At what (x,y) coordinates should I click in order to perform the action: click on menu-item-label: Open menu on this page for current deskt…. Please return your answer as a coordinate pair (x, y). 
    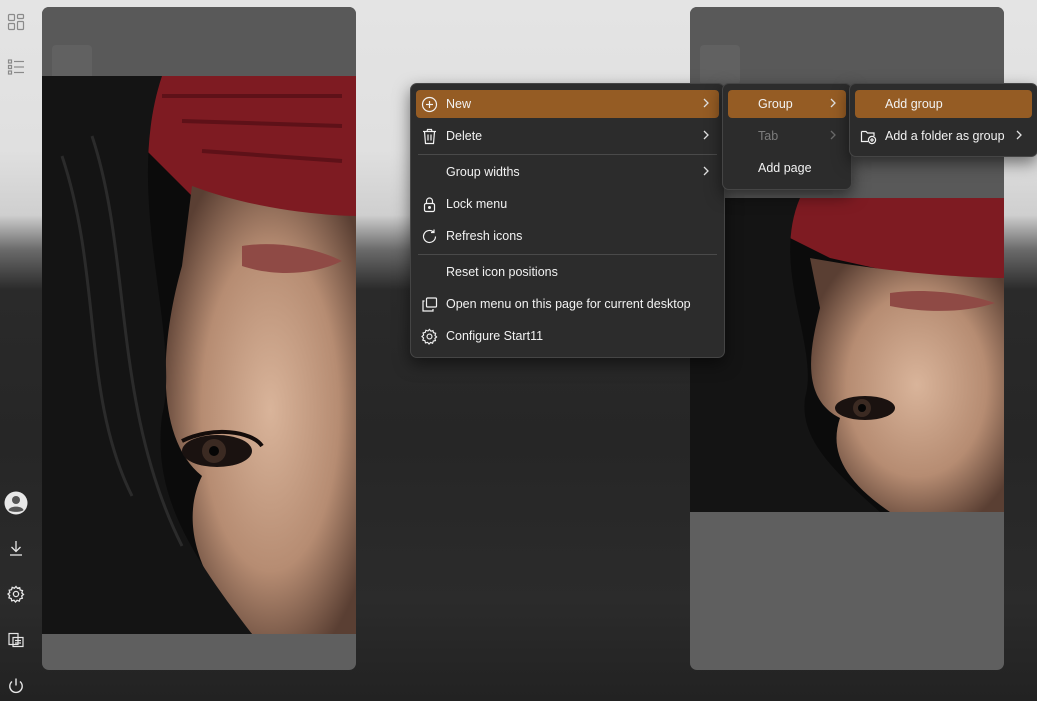
    Looking at the image, I should click on (568, 304).